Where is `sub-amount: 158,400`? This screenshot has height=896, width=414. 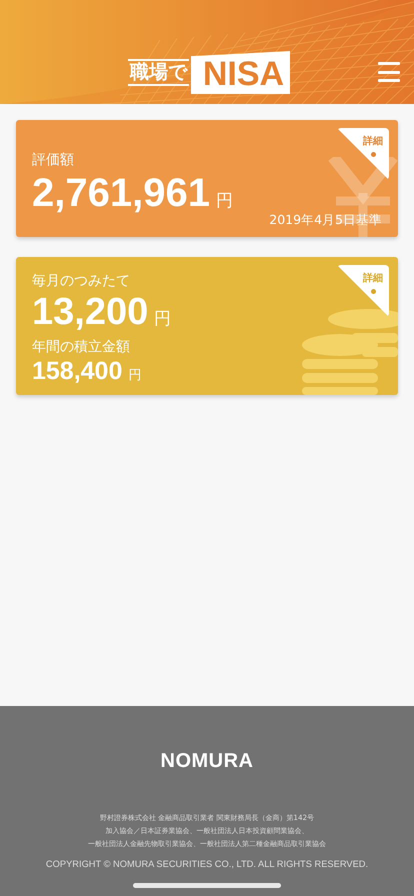
sub-amount: 158,400 is located at coordinates (77, 371).